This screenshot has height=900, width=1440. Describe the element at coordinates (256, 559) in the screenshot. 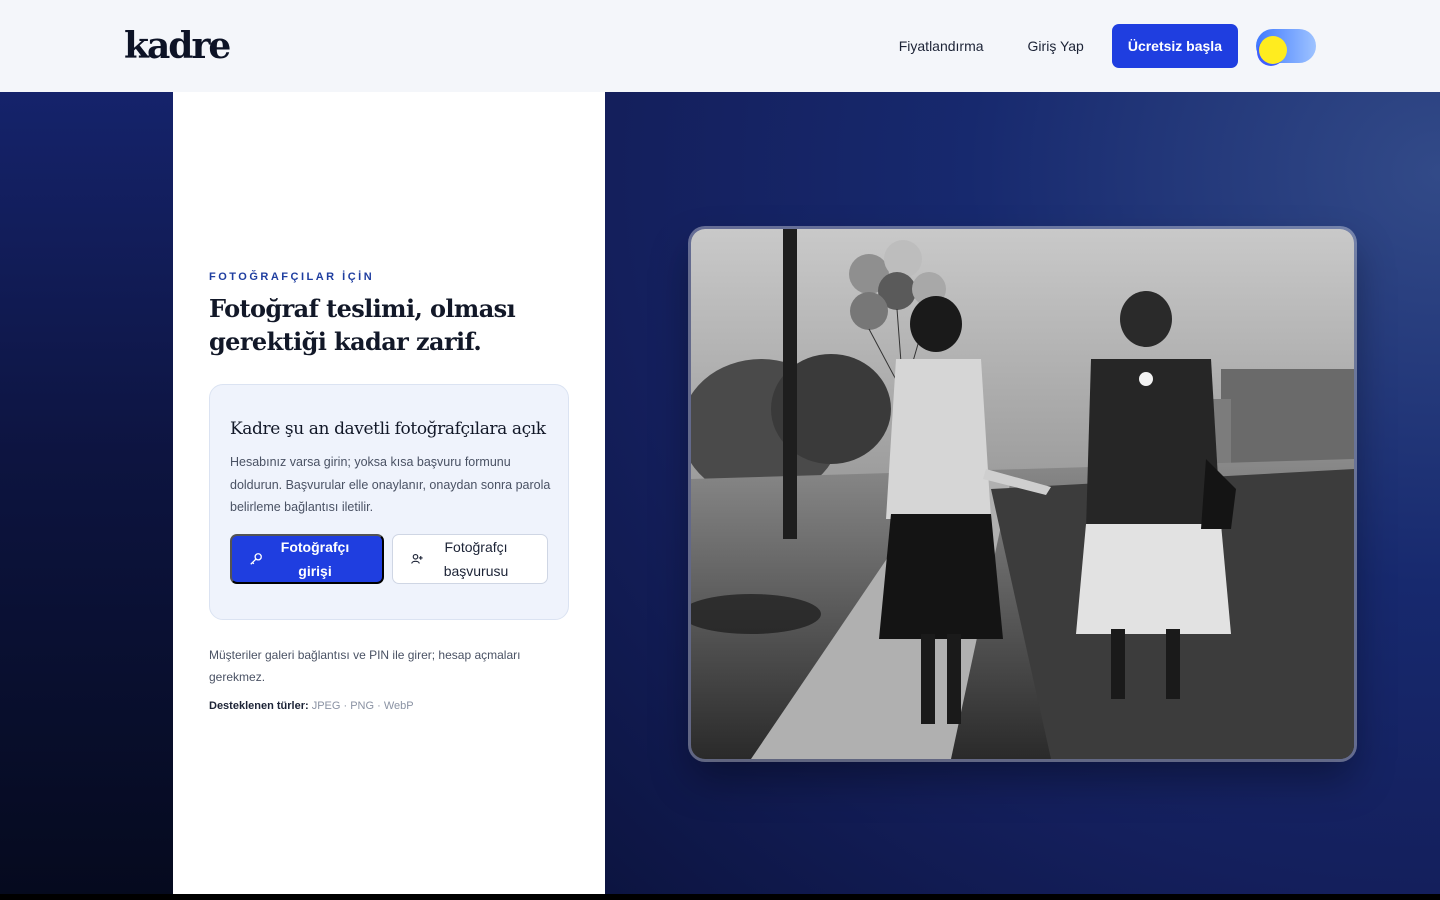

I see `key-icon` at that location.